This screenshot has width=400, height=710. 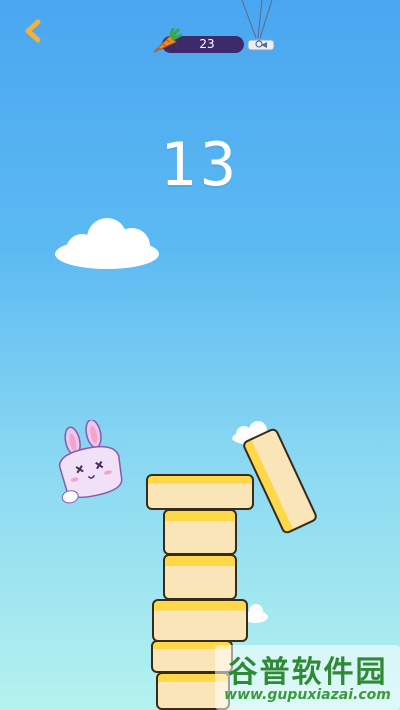 What do you see at coordinates (167, 40) in the screenshot?
I see `carrot-icon` at bounding box center [167, 40].